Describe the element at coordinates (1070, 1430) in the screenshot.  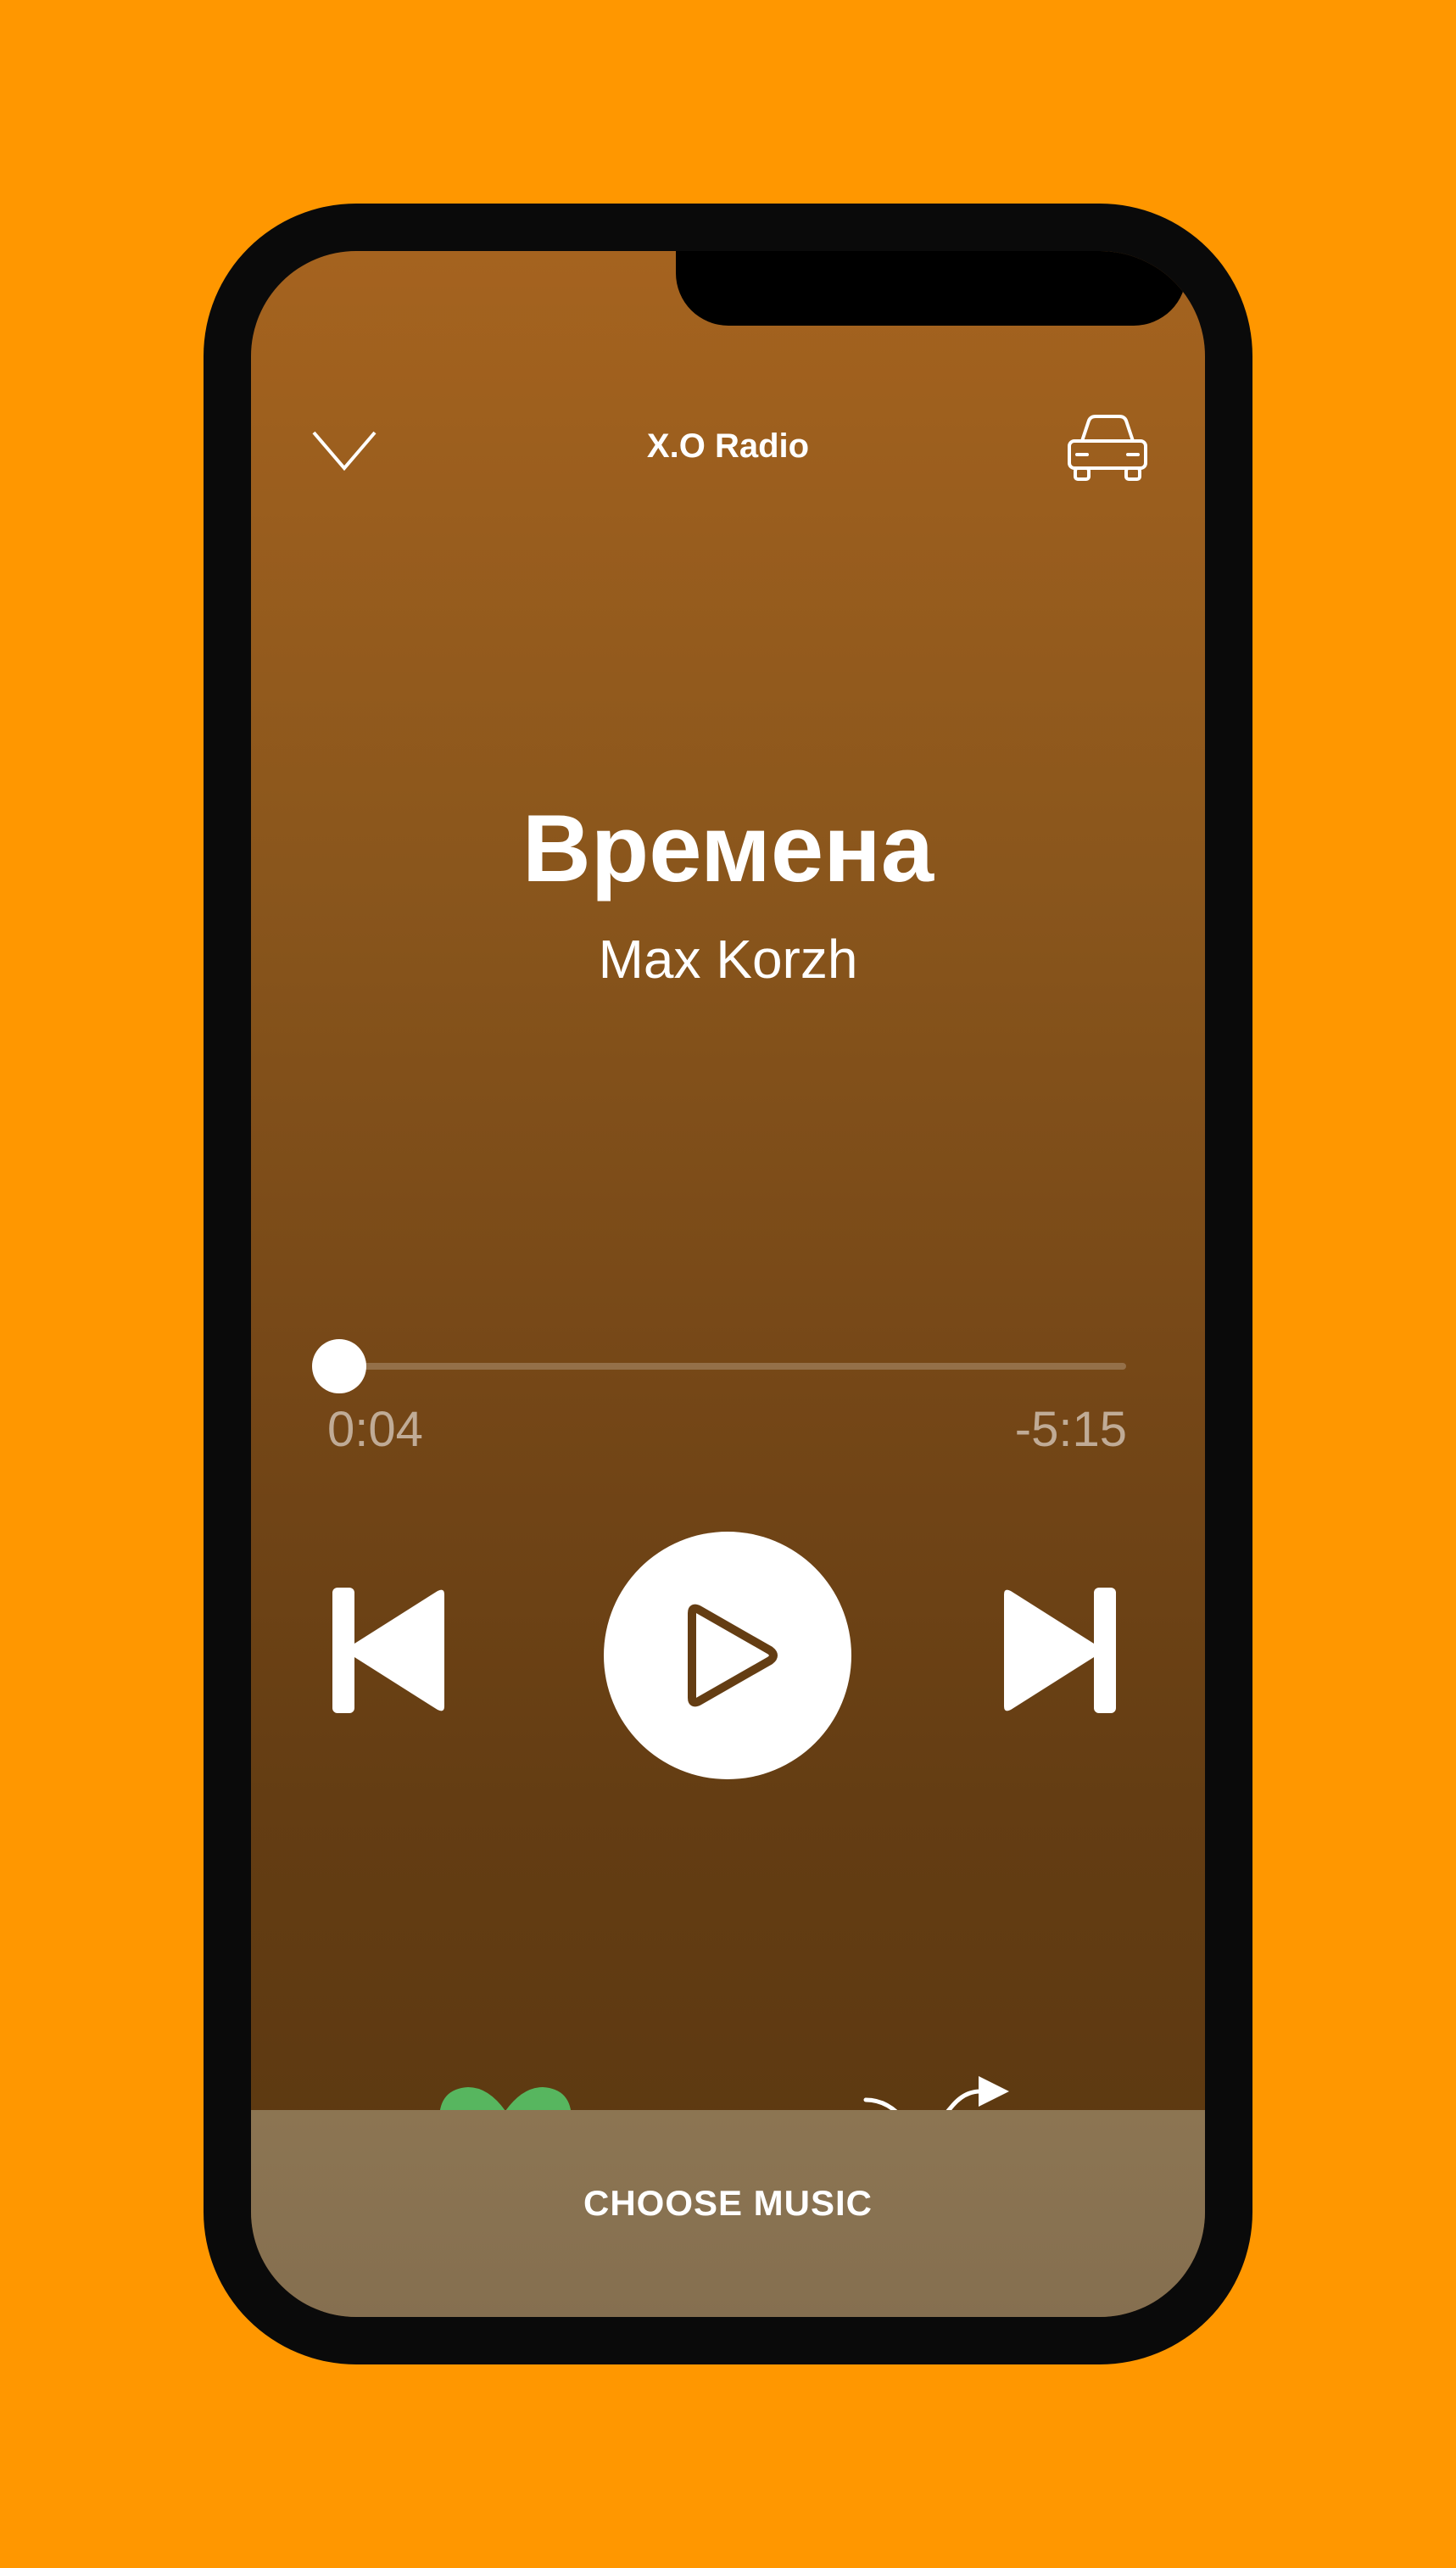
I see `remaining-time: -5:15` at that location.